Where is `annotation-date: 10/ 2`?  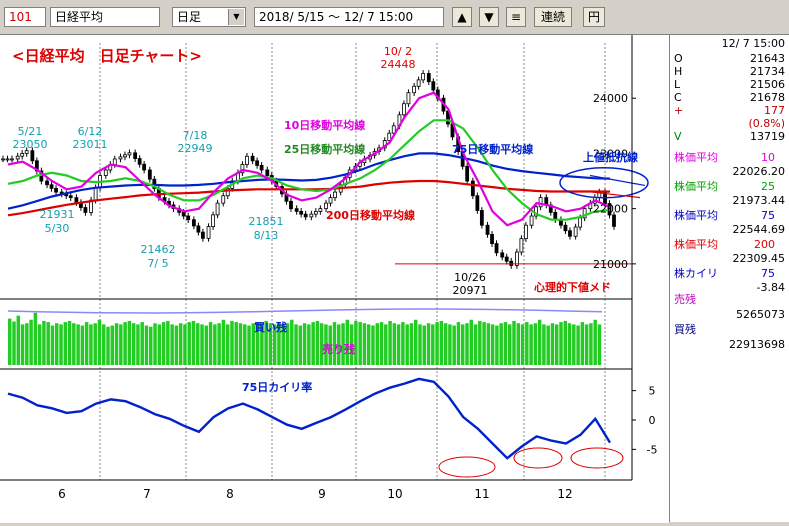 annotation-date: 10/ 2 is located at coordinates (398, 51).